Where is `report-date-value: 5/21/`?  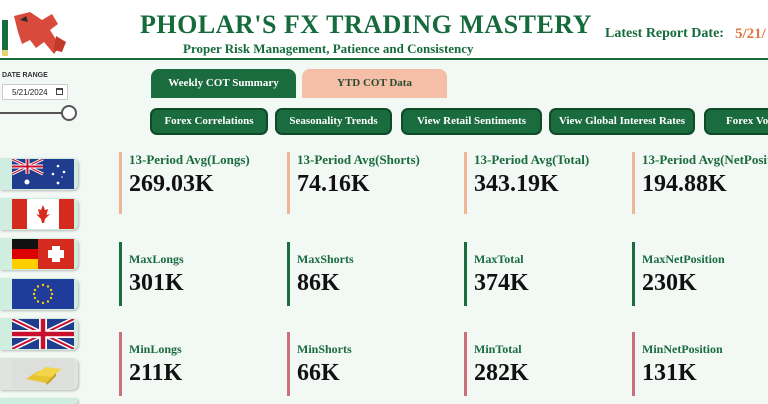
report-date-value: 5/21/ is located at coordinates (750, 34).